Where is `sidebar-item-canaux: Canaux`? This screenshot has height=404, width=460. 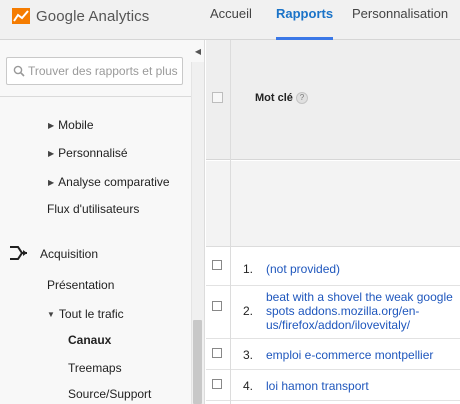 sidebar-item-canaux: Canaux is located at coordinates (89, 340).